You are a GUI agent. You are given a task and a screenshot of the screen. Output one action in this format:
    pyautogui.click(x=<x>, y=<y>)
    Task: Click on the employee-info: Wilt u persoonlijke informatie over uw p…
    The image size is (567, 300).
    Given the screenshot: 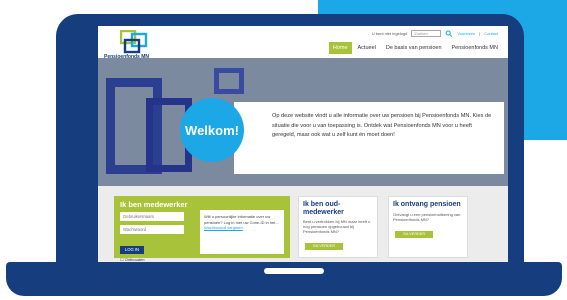 What is the action you would take?
    pyautogui.click(x=242, y=232)
    